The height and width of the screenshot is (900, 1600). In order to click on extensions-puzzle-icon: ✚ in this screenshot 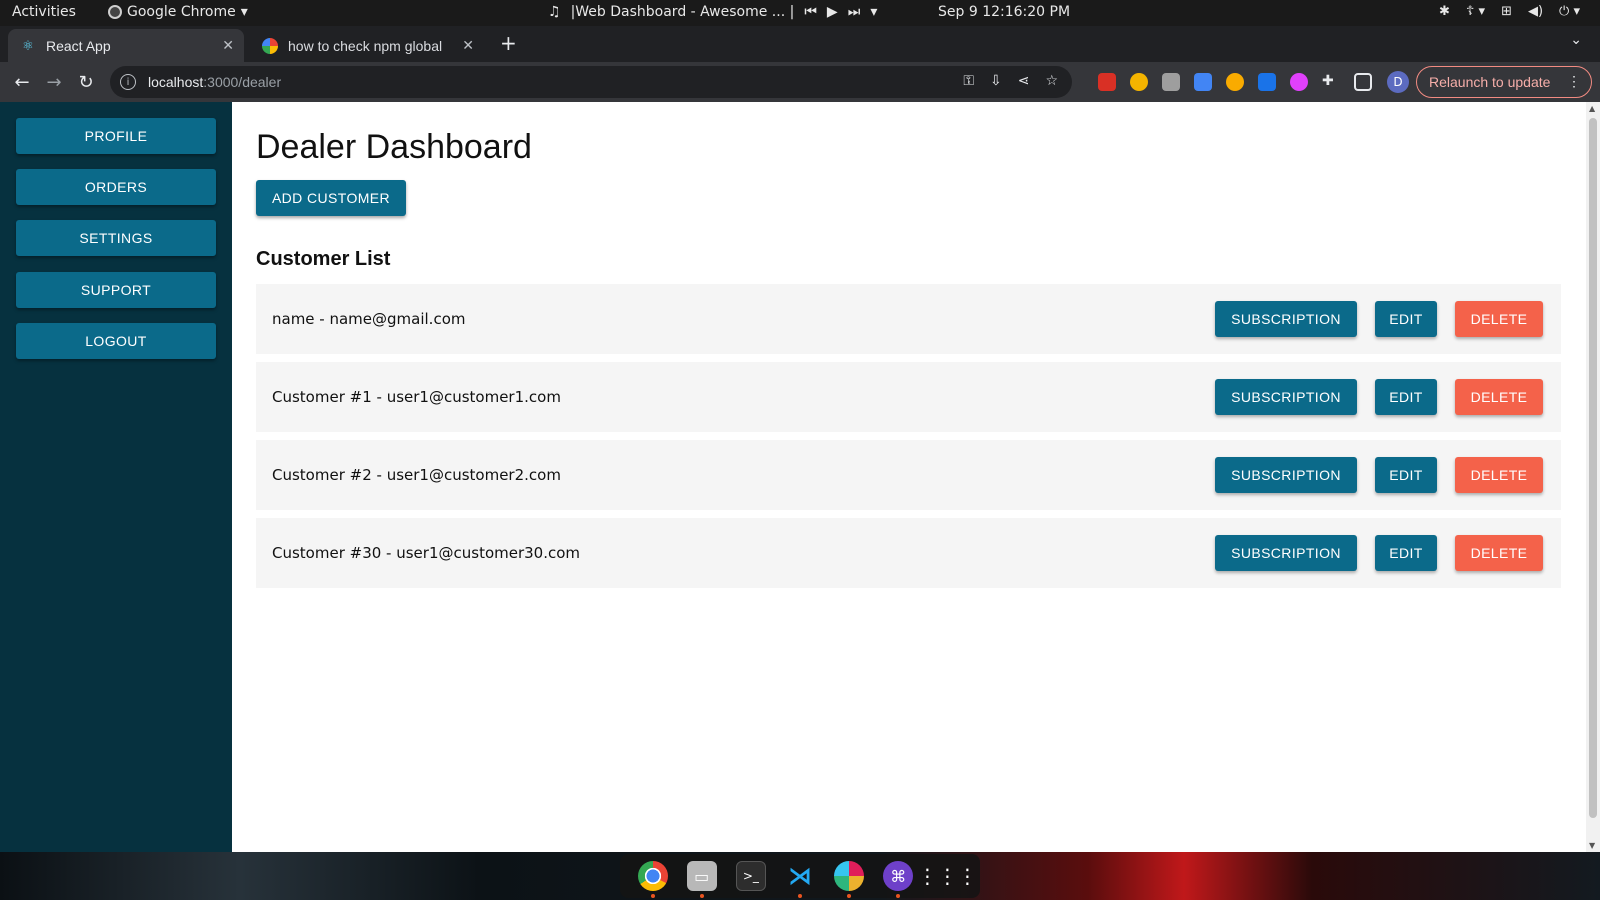, I will do `click(1331, 82)`.